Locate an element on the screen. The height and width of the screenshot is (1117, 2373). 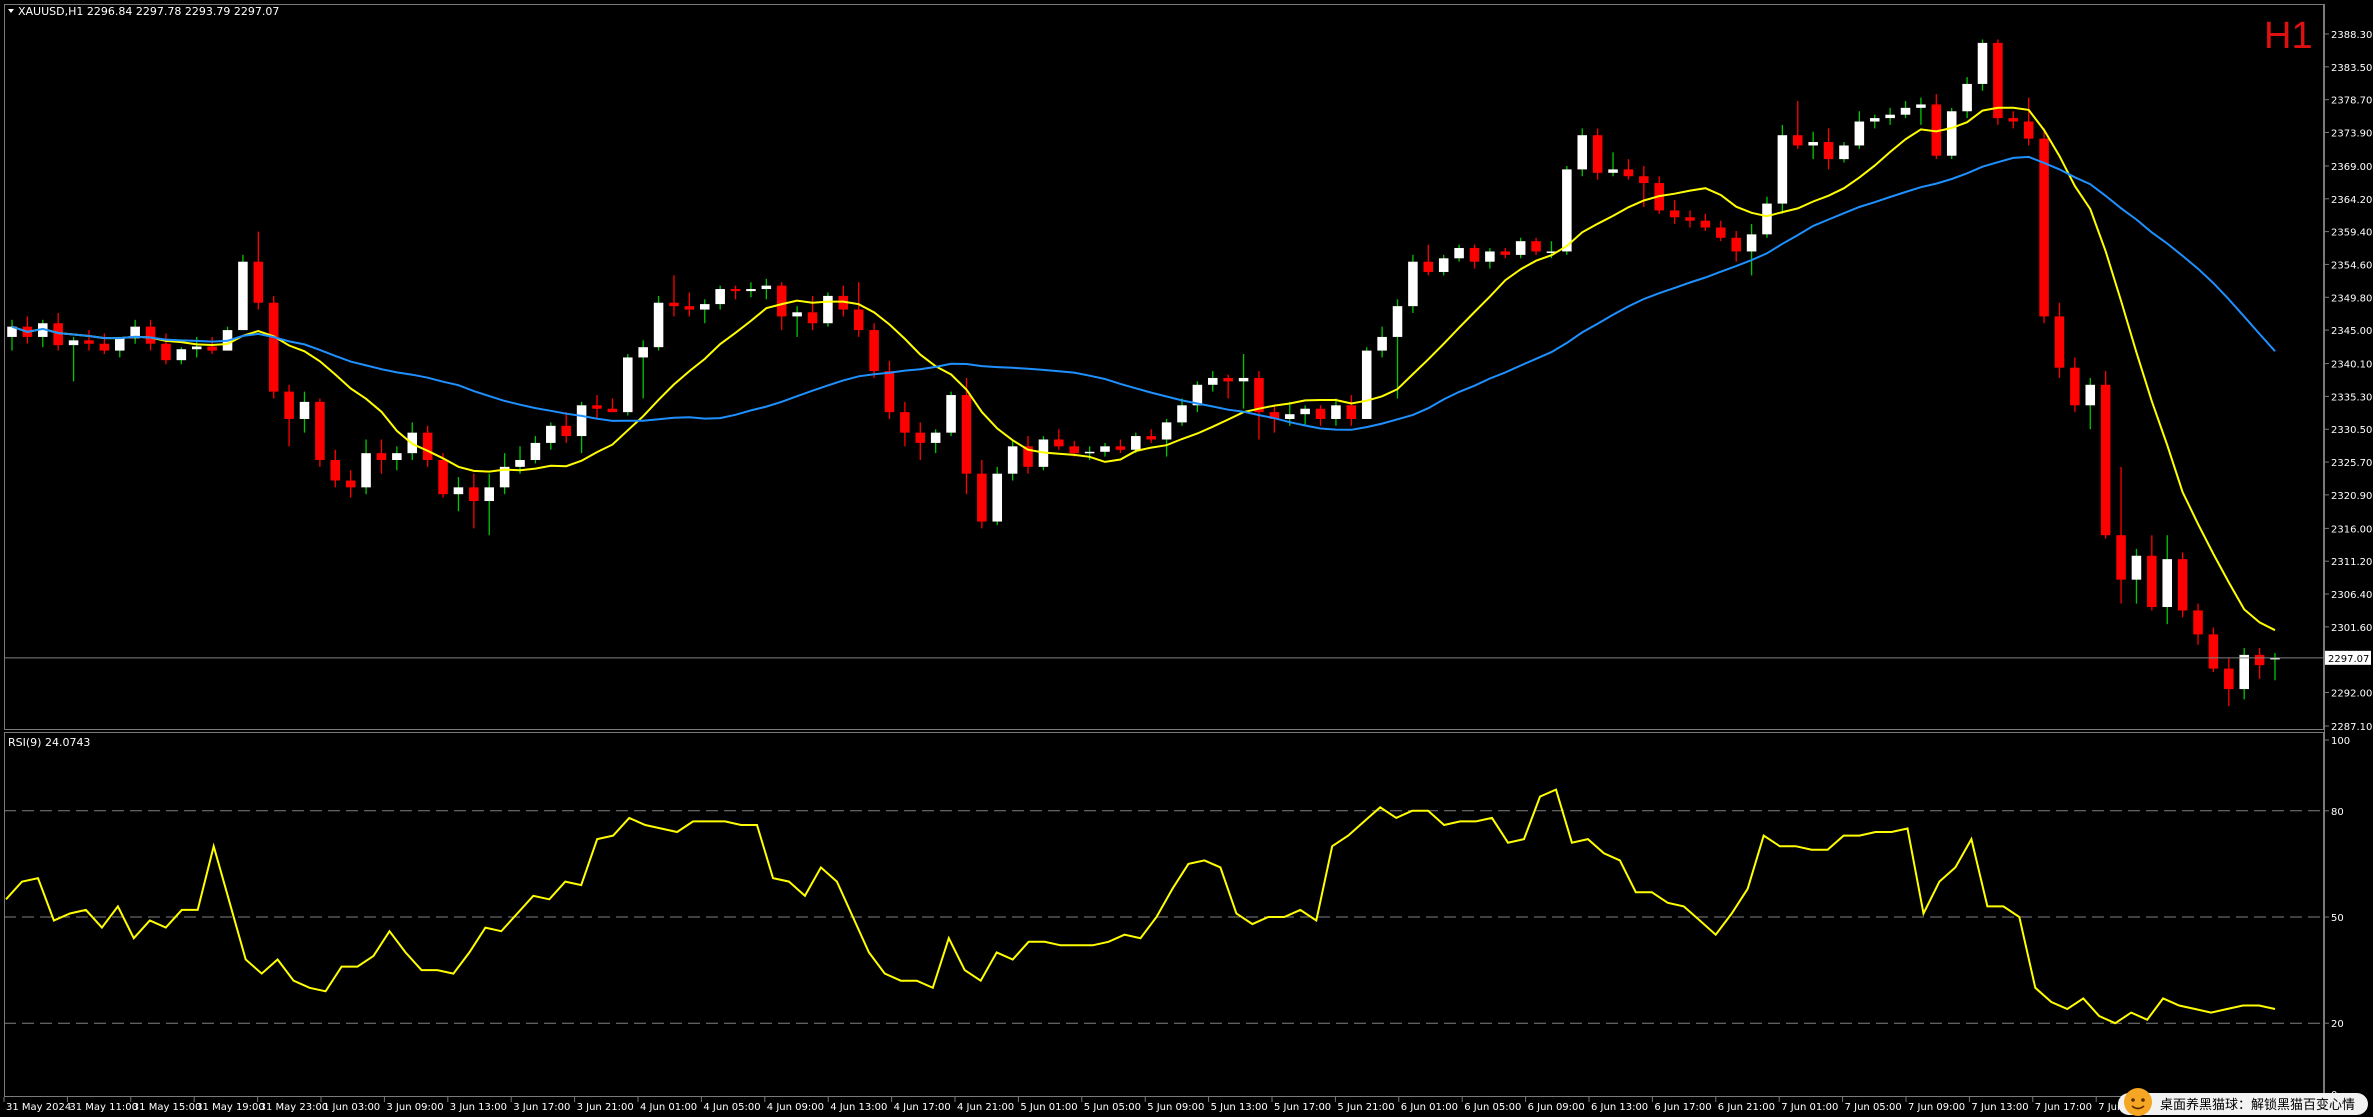
price-tick-label: 2345.00 is located at coordinates (2351, 331).